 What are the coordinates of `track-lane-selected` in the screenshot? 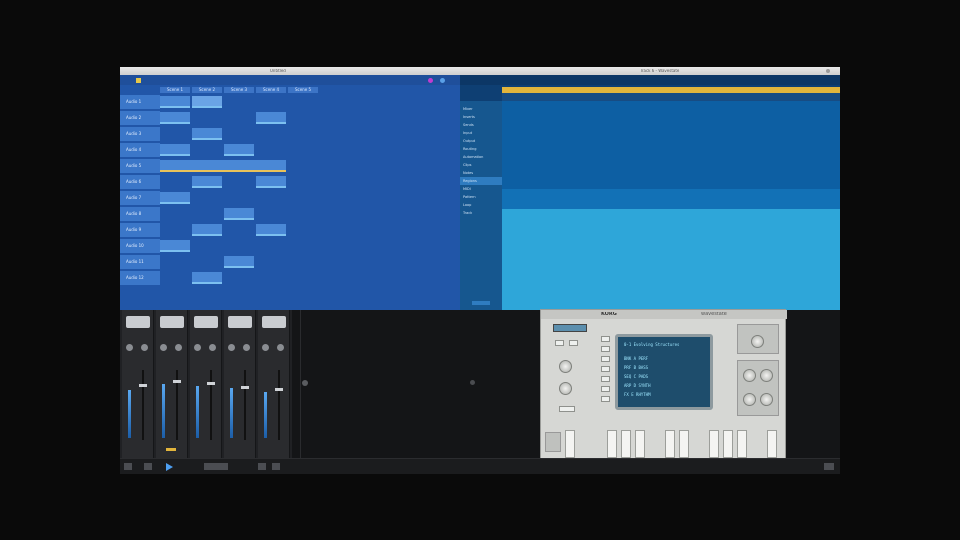 It's located at (671, 259).